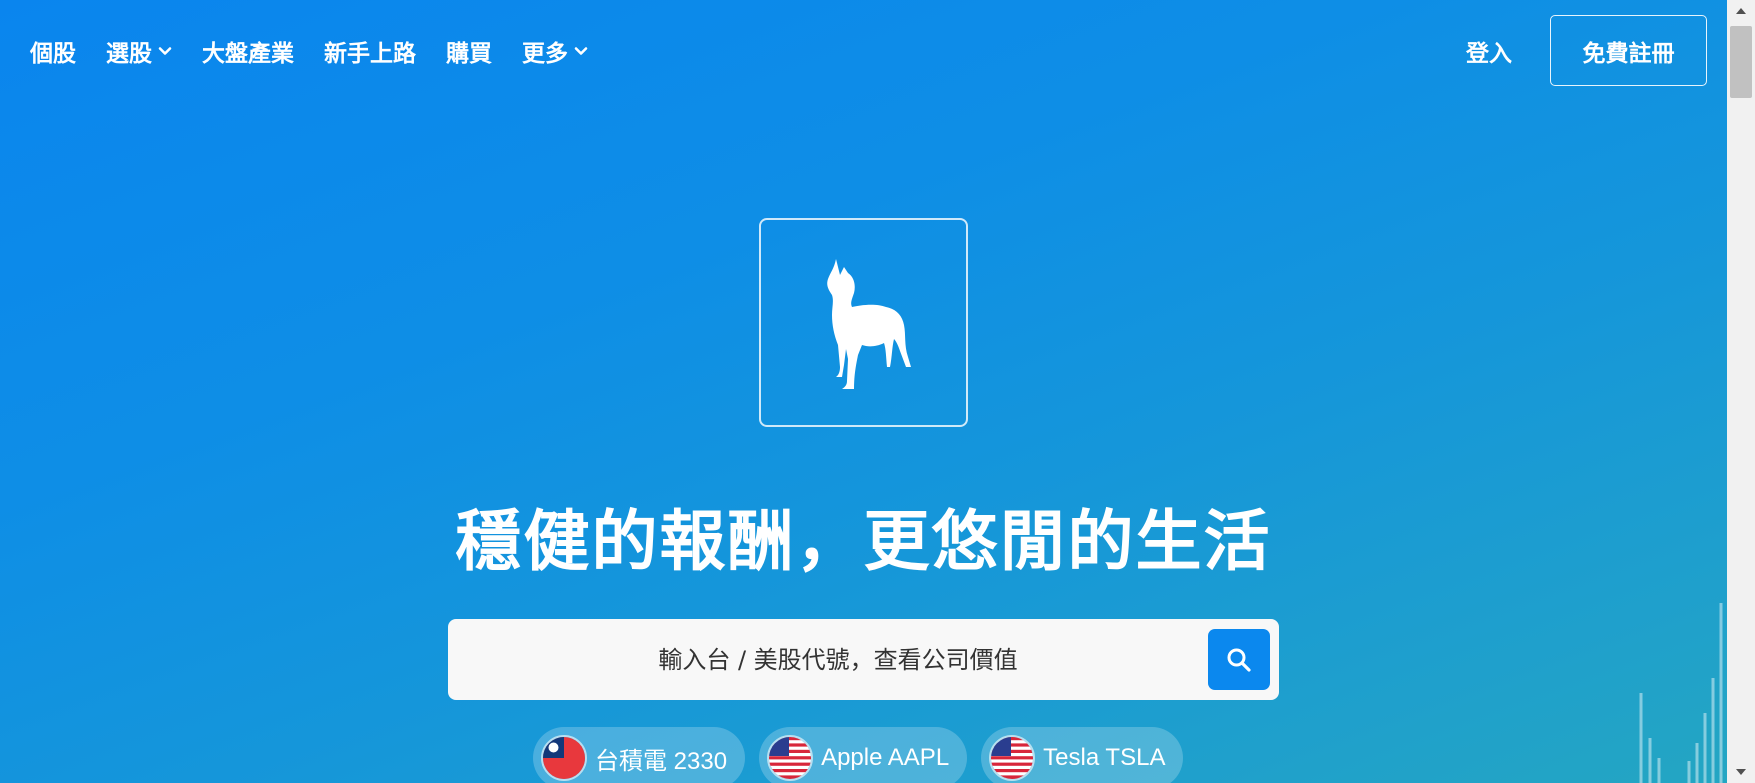 Image resolution: width=1755 pixels, height=783 pixels. I want to click on search-icon, so click(1239, 660).